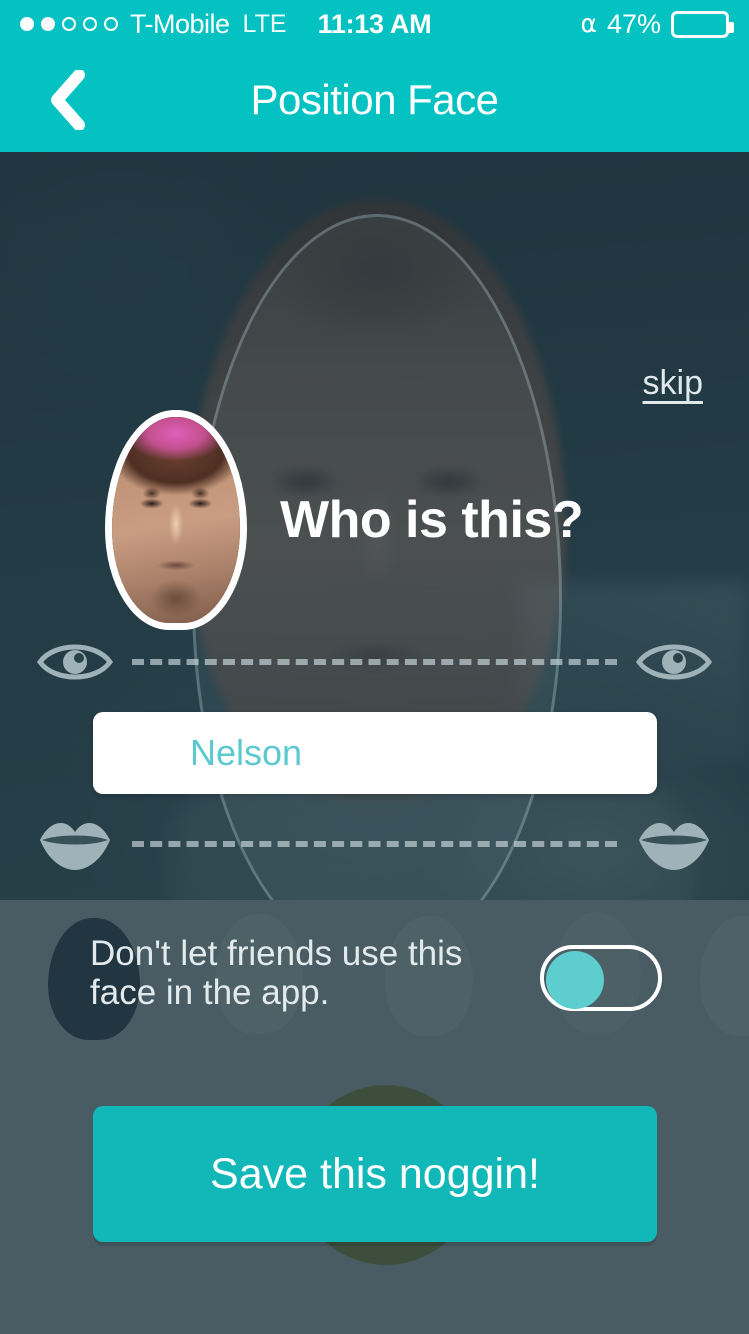  Describe the element at coordinates (374, 24) in the screenshot. I see `status-bar: T-Mobile LTE 11:13 AM ⍺ 47%` at that location.